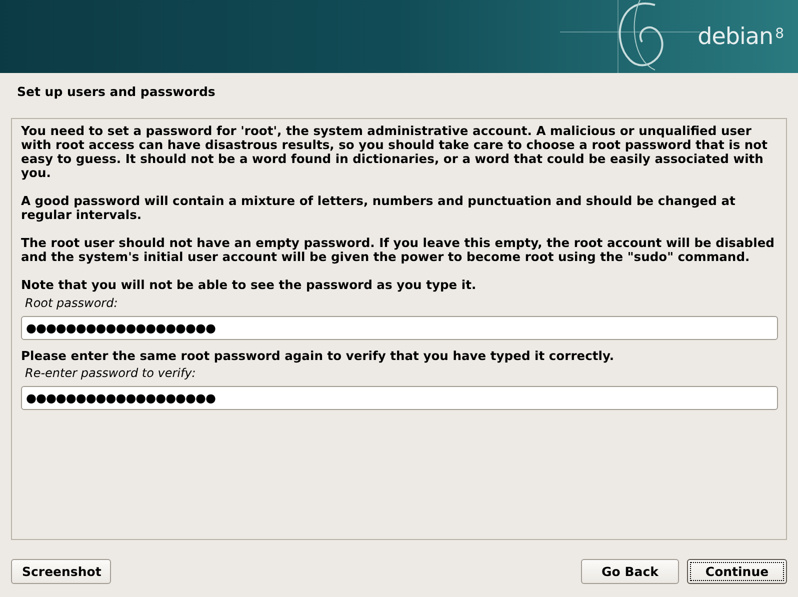 Image resolution: width=798 pixels, height=597 pixels. I want to click on continue-button: Continue, so click(737, 571).